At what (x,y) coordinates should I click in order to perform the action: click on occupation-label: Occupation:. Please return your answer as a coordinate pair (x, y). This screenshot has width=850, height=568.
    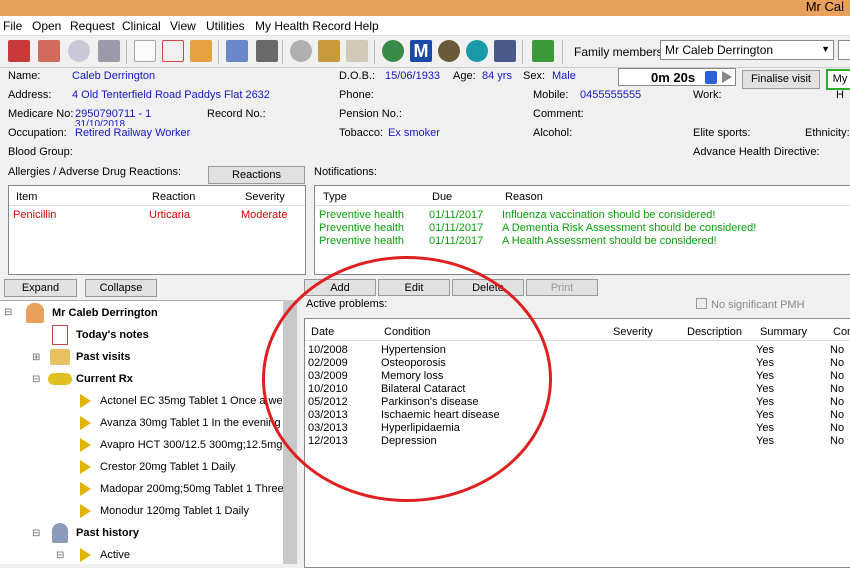
    Looking at the image, I should click on (37, 133).